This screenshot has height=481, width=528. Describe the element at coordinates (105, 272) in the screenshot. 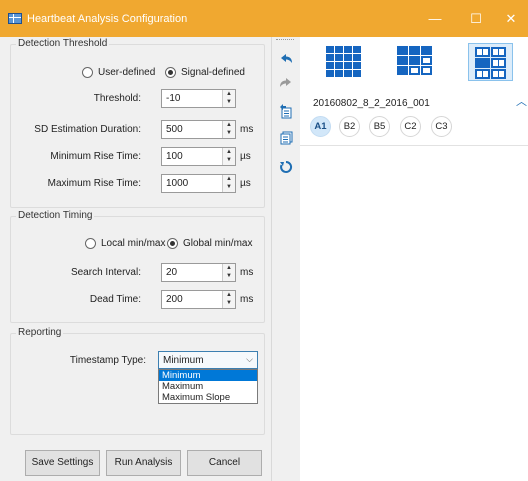

I see `search-interval-label: Search Interval:` at that location.